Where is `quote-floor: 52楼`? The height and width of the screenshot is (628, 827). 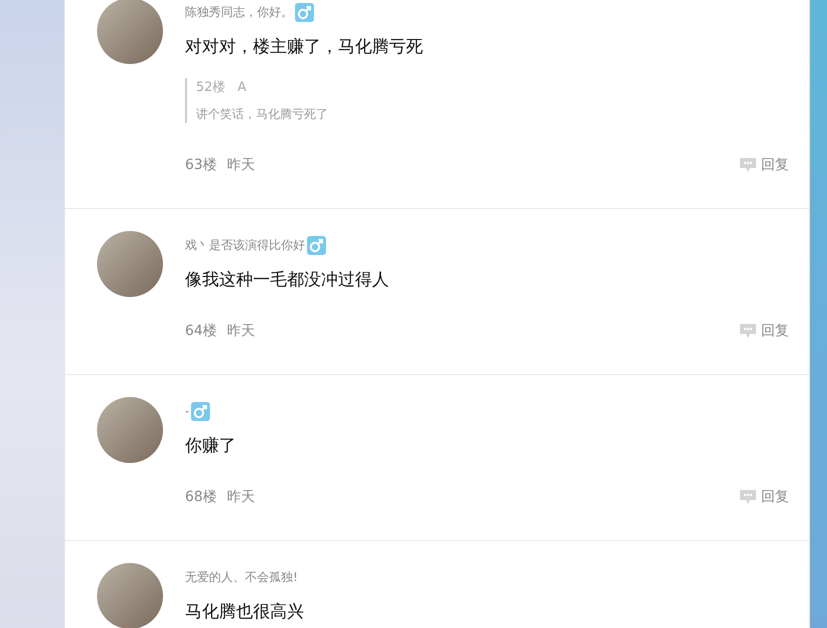
quote-floor: 52楼 is located at coordinates (211, 87).